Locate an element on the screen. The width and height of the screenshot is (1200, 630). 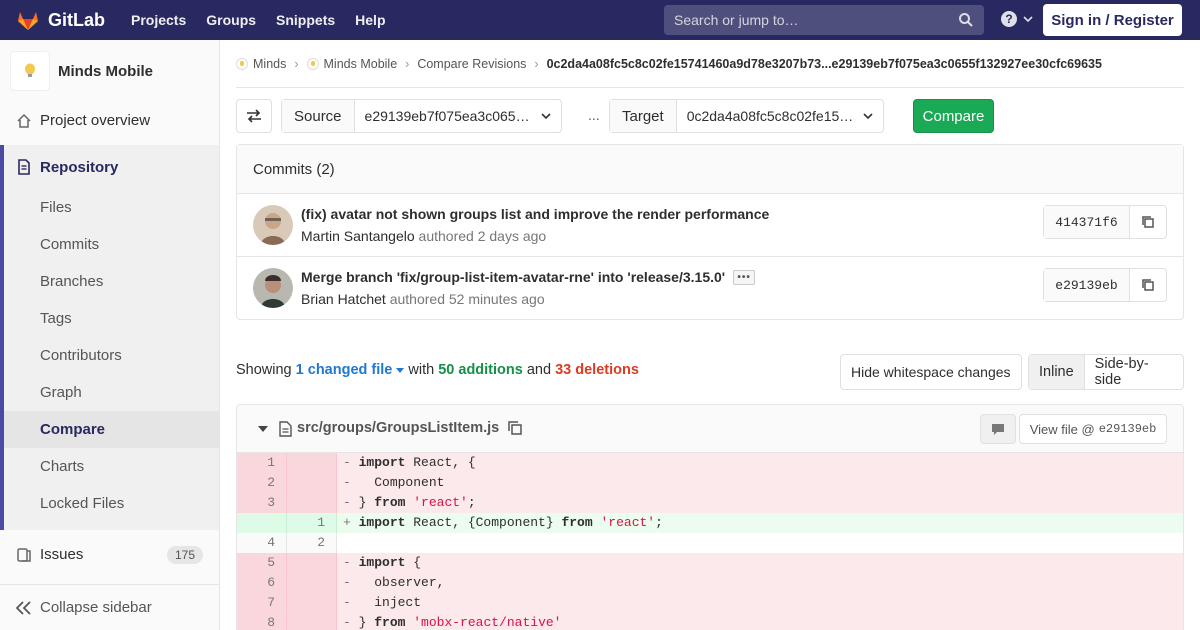
sidebar-item-commits: Commits is located at coordinates (111, 244).